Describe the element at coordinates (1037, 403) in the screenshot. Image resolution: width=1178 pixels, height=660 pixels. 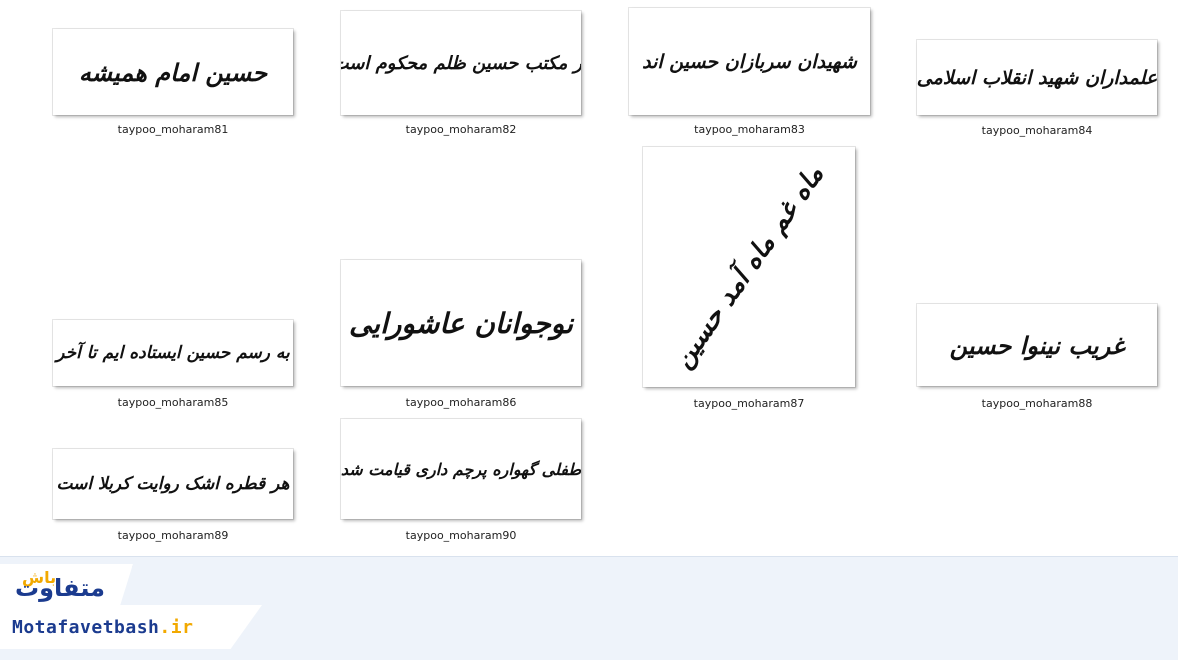
I see `file-label-88: taypoo_moharam88` at that location.